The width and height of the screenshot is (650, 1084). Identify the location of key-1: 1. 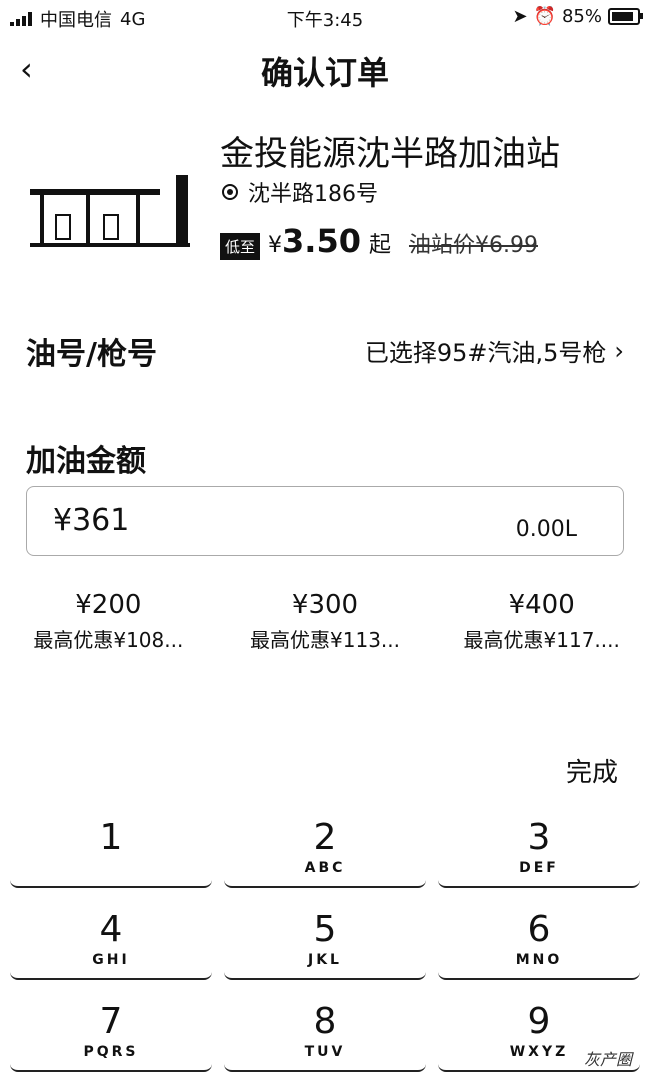
(111, 848).